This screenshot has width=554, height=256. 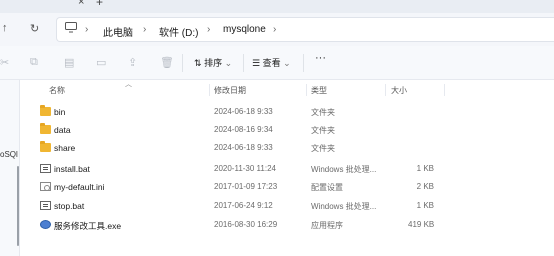 I want to click on file-row: data 2024-08-16 9:34 文件夹, so click(x=287, y=130).